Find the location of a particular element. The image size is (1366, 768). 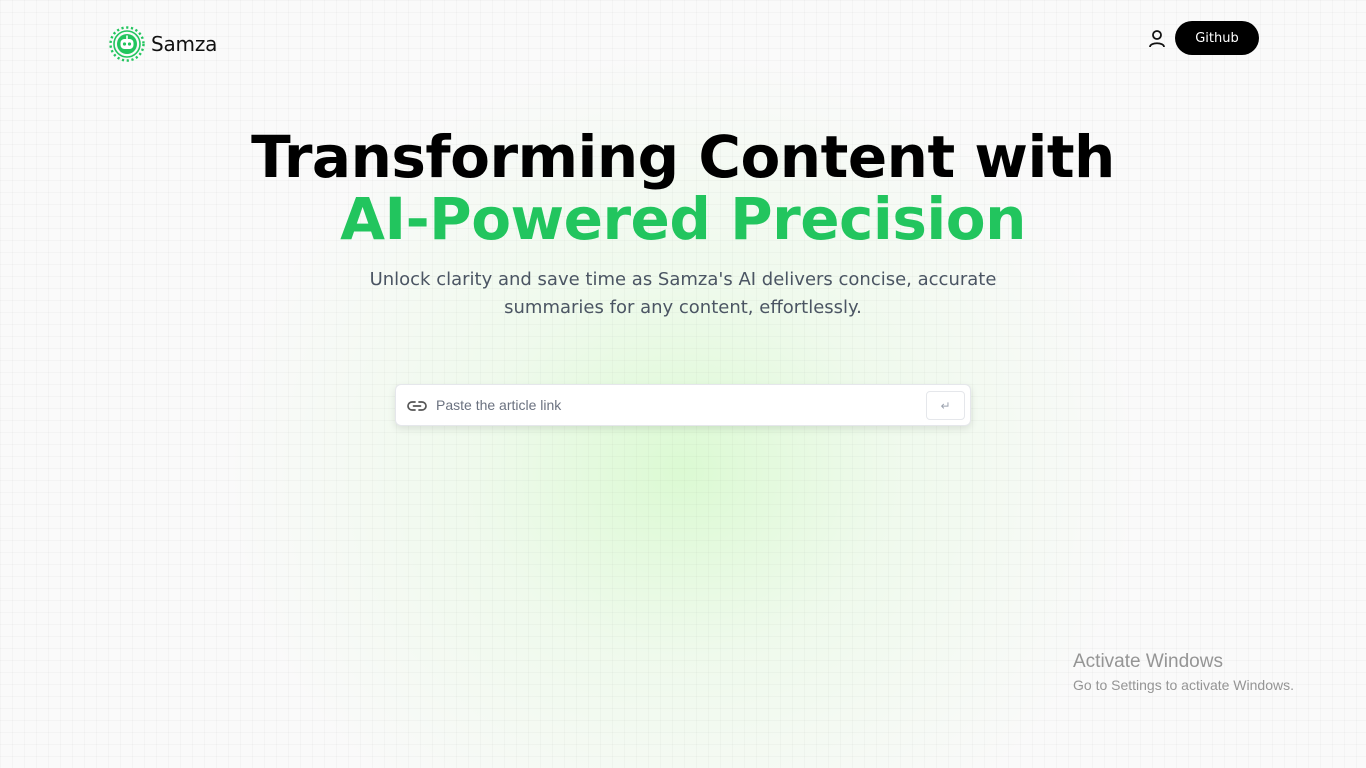

brand-home-link: Samza is located at coordinates (162, 44).